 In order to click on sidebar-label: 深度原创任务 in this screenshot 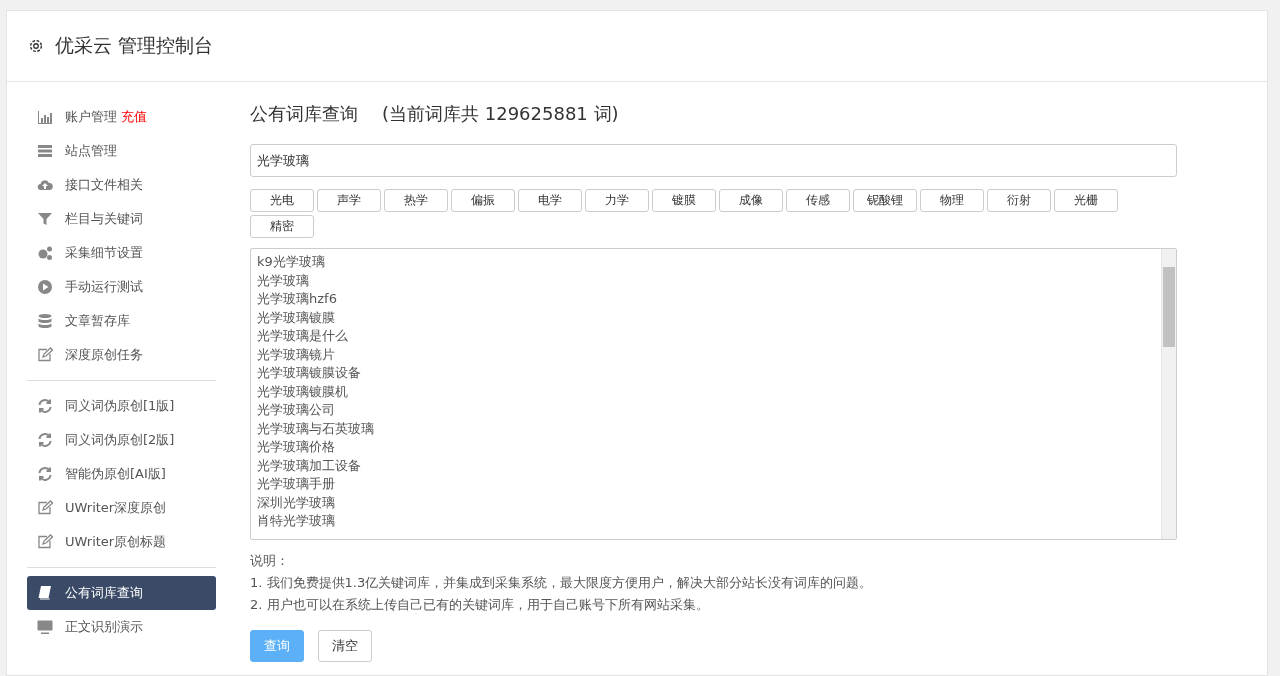, I will do `click(104, 355)`.